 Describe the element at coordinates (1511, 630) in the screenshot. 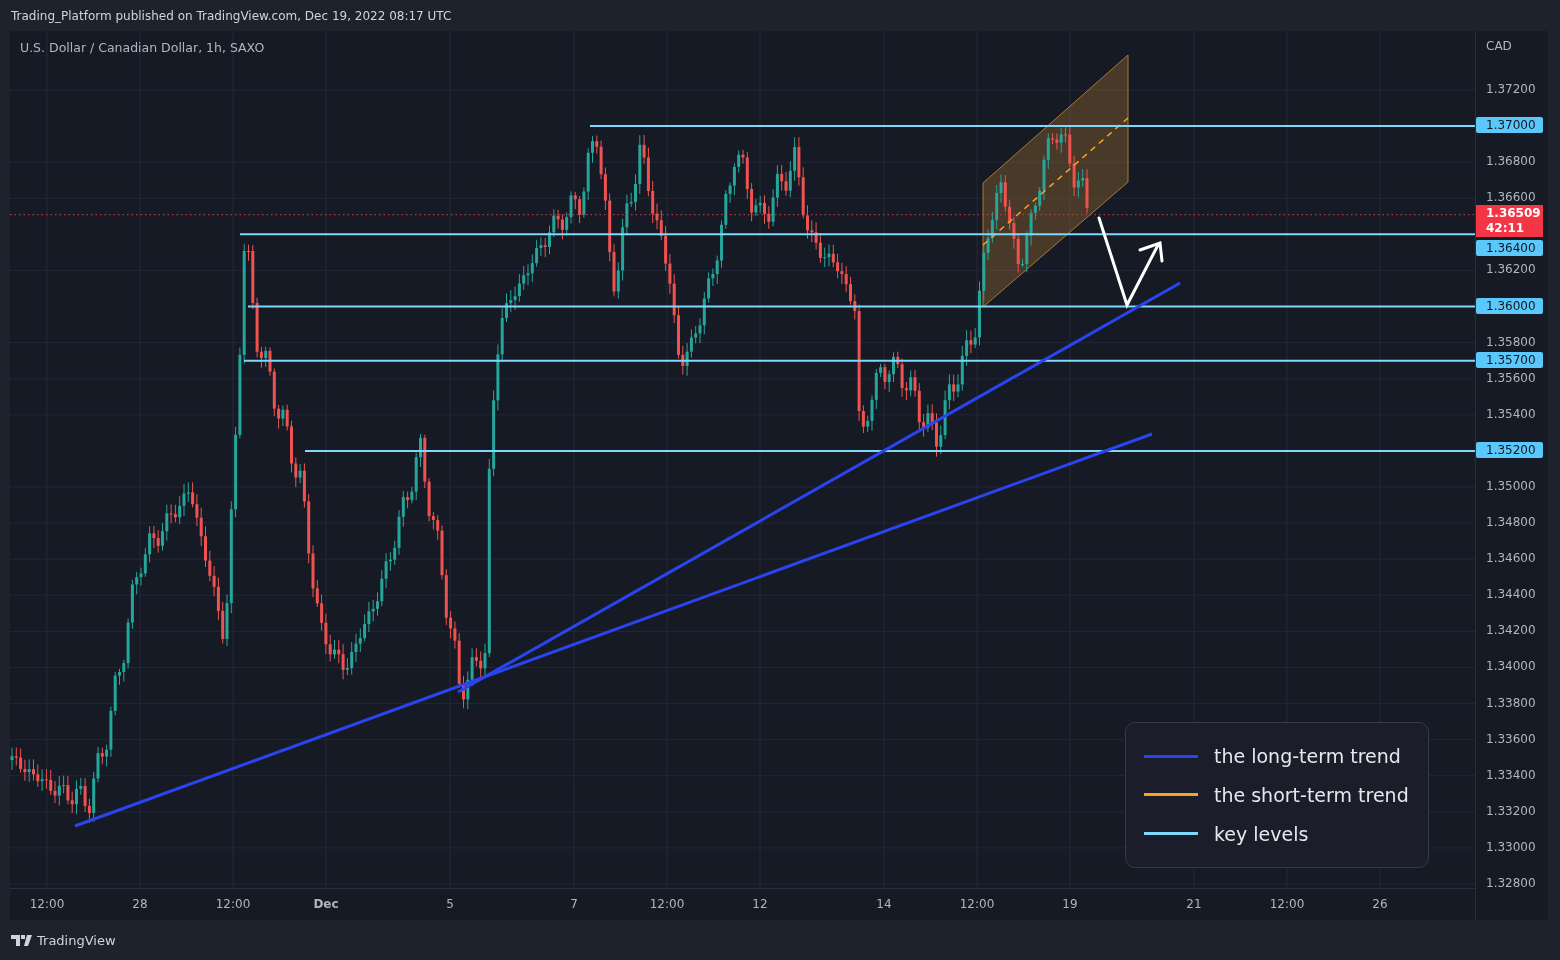

I see `price-axis-label: 1.34200` at that location.